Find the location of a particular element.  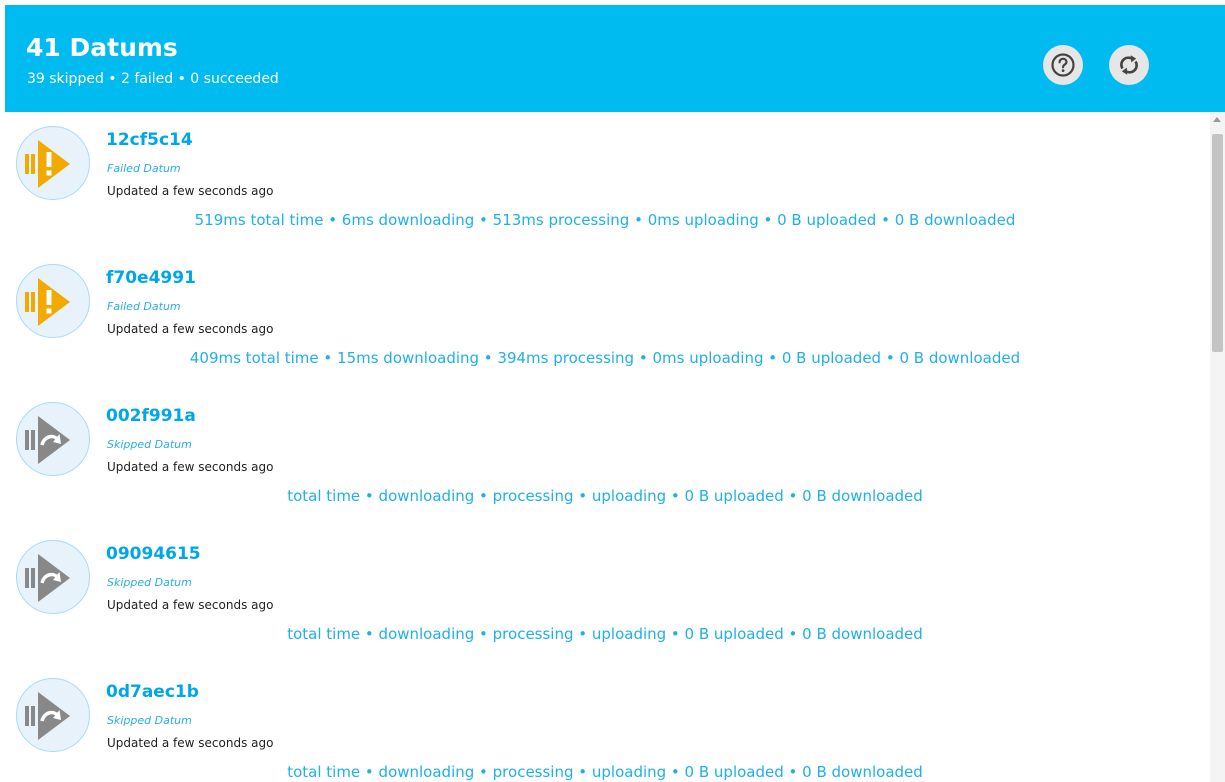

scroll-up-arrow-icon is located at coordinates (1217, 119).